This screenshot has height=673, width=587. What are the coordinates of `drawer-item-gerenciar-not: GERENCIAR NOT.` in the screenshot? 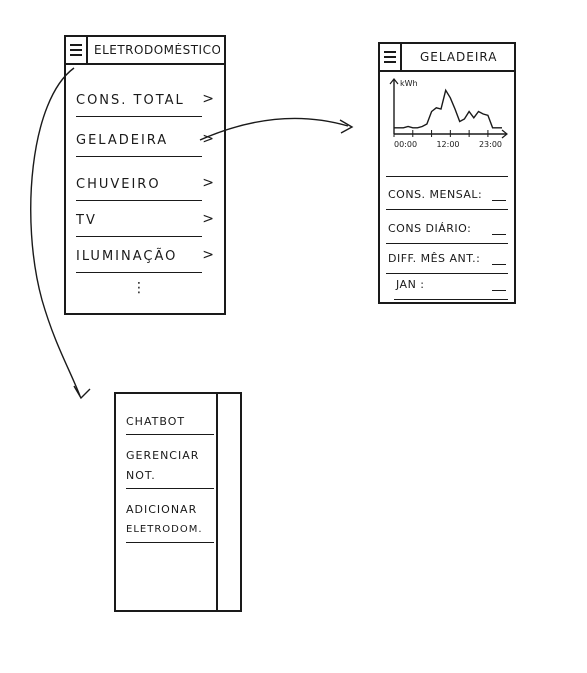 It's located at (170, 467).